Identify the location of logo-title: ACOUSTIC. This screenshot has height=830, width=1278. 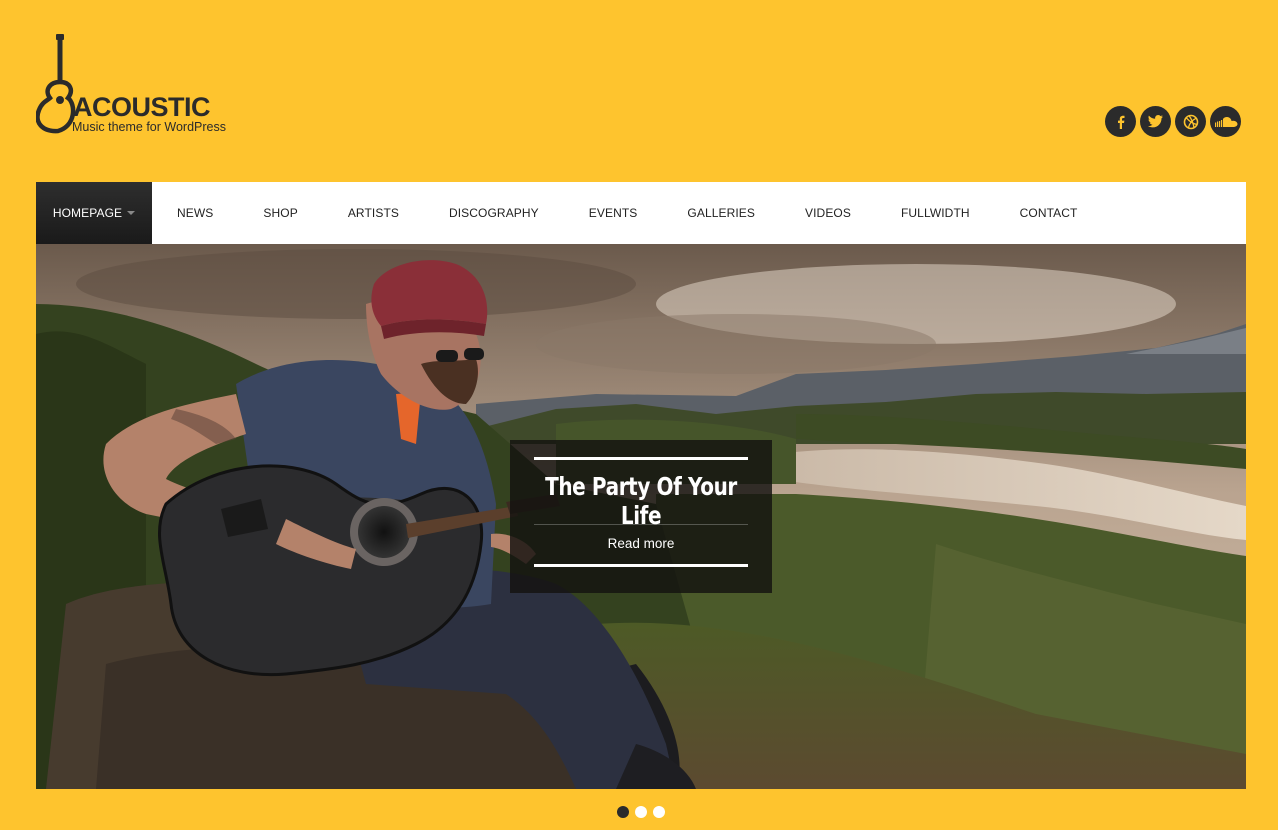
(142, 107).